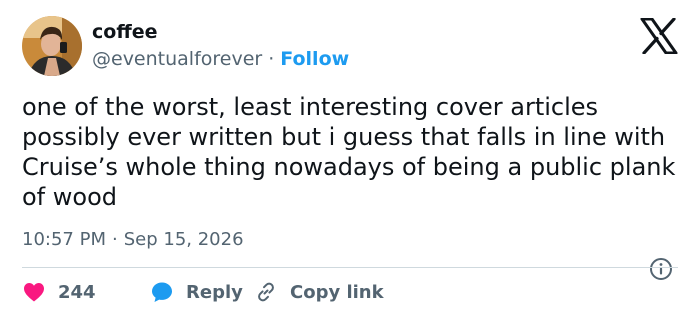 This screenshot has height=320, width=700. What do you see at coordinates (337, 292) in the screenshot?
I see `copy-link-label: Copy link` at bounding box center [337, 292].